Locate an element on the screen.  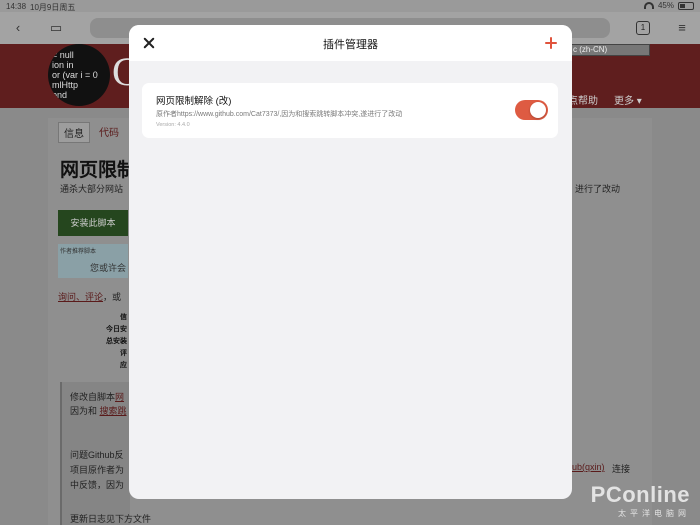
tab-code: 代码 is located at coordinates (109, 132).